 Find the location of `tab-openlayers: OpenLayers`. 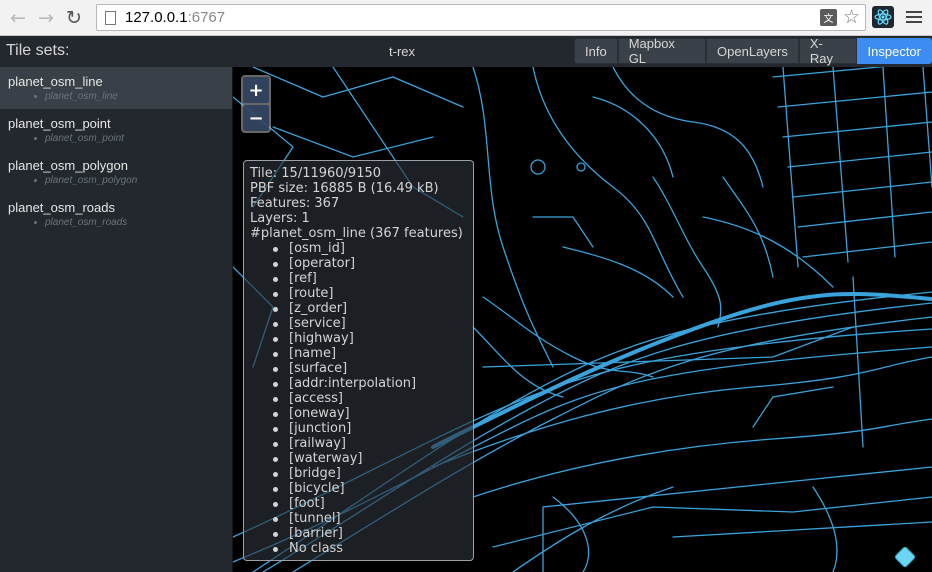

tab-openlayers: OpenLayers is located at coordinates (752, 51).